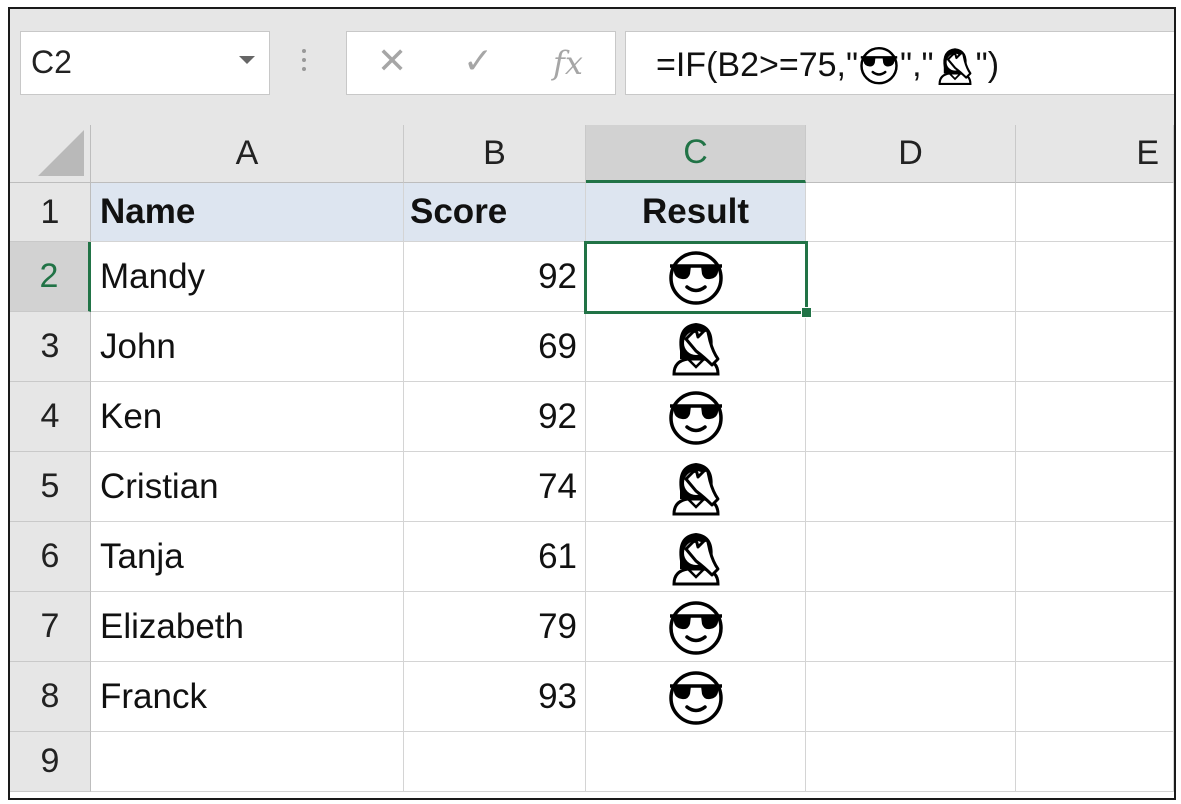 The image size is (1181, 804). I want to click on cell-c5, so click(696, 487).